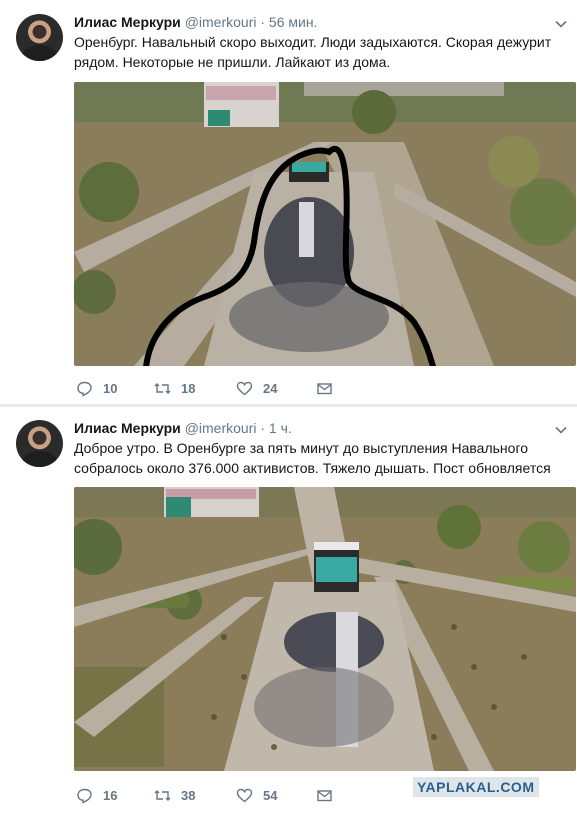 This screenshot has width=577, height=816. What do you see at coordinates (110, 795) in the screenshot?
I see `reply-count: 16` at bounding box center [110, 795].